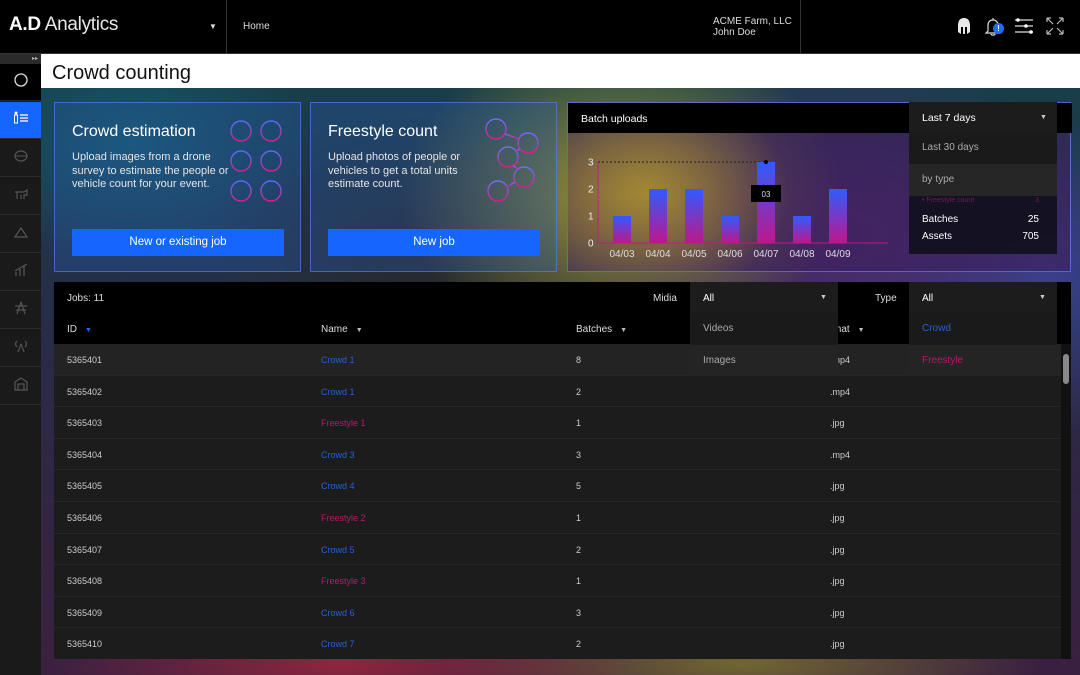  Describe the element at coordinates (998, 28) in the screenshot. I see `notification-badge: !` at that location.